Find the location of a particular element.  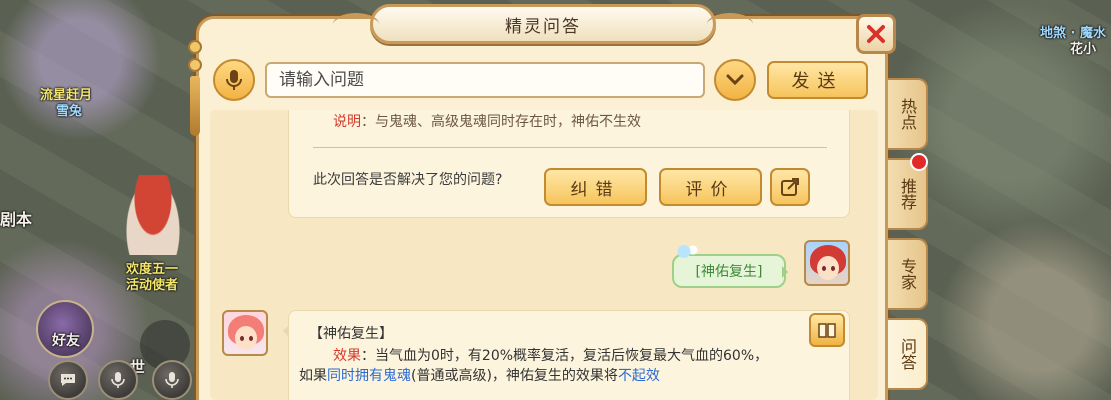

friends-label: 好友 is located at coordinates (66, 341).